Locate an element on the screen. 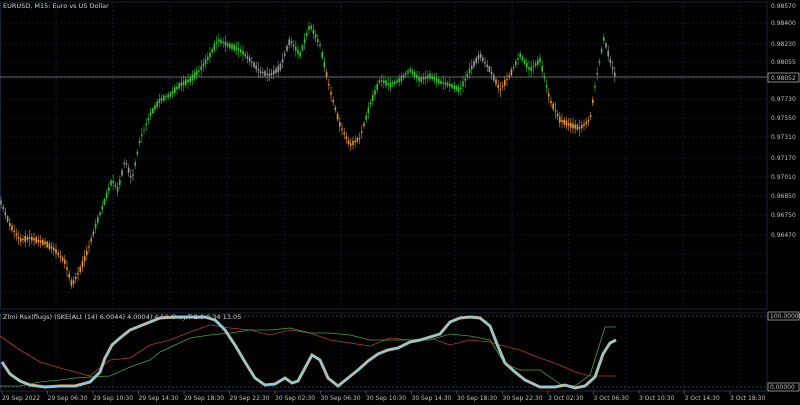 This screenshot has height=405, width=800. time-axis-label: 30 Sep 22:30 is located at coordinates (523, 398).